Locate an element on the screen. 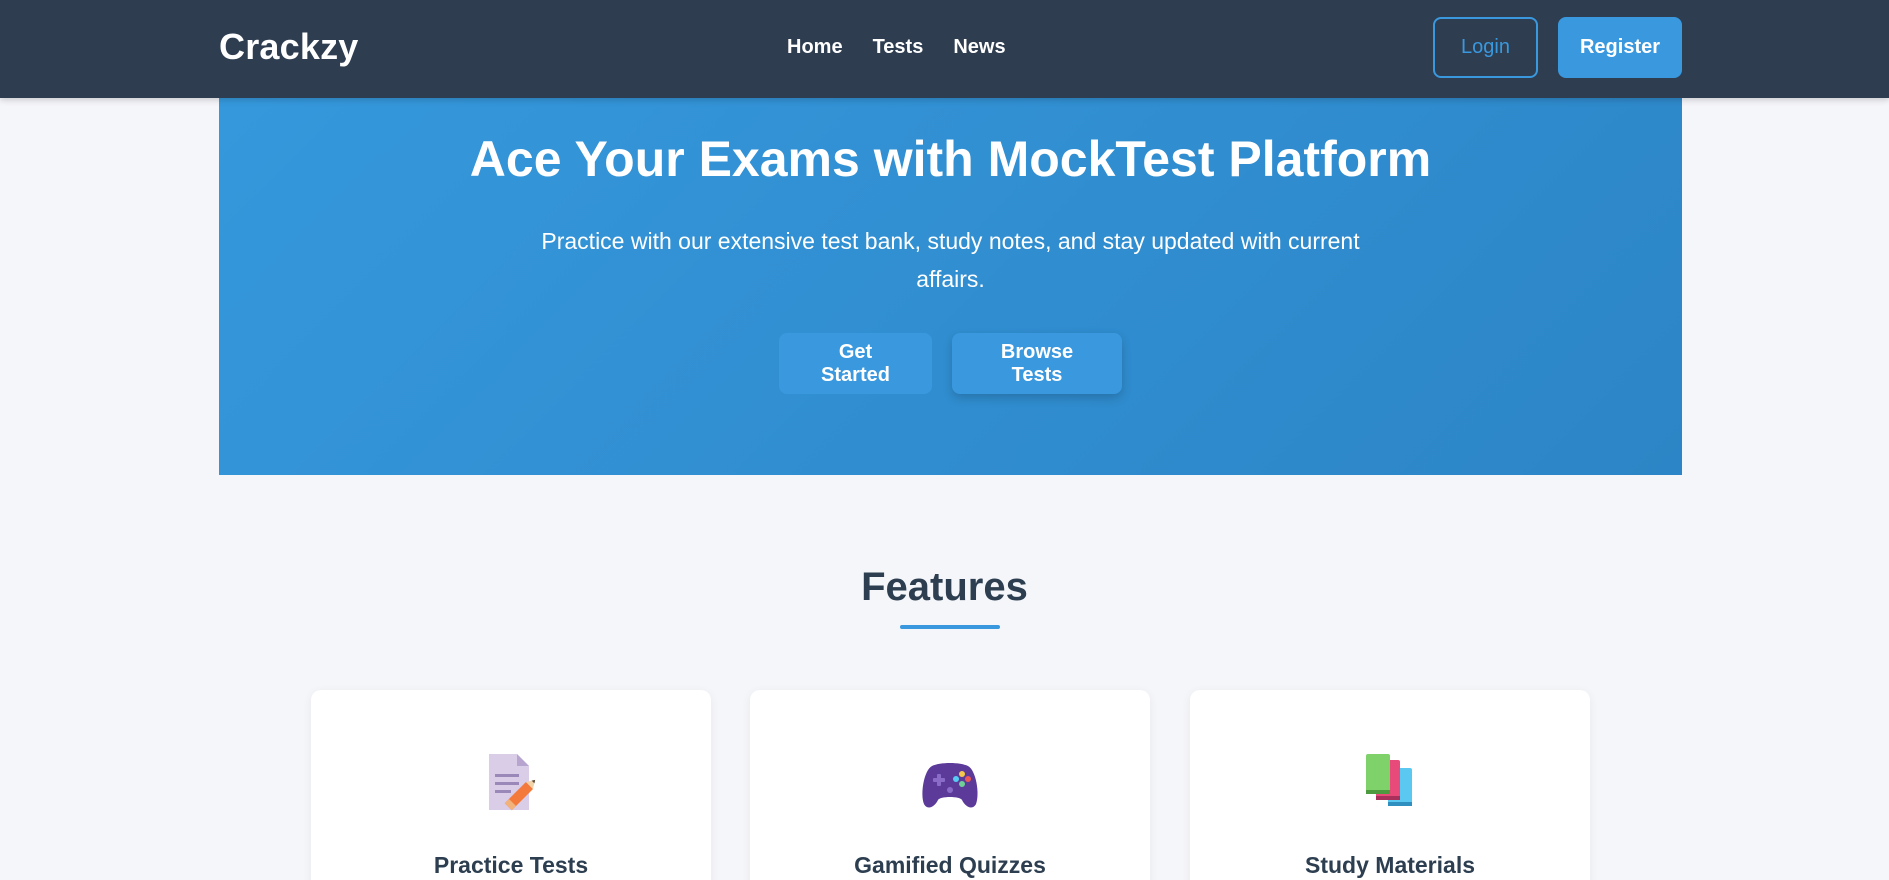  nav-links: Home Tests News is located at coordinates (896, 47).